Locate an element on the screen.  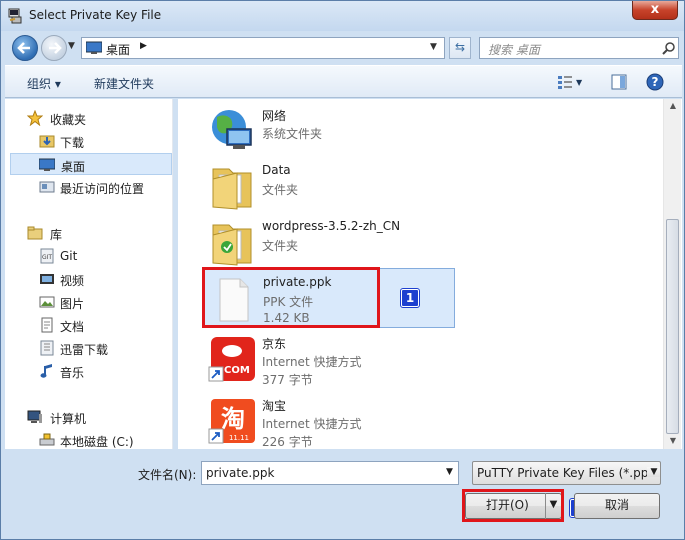
git-library-icon: GIT is located at coordinates (47, 256).